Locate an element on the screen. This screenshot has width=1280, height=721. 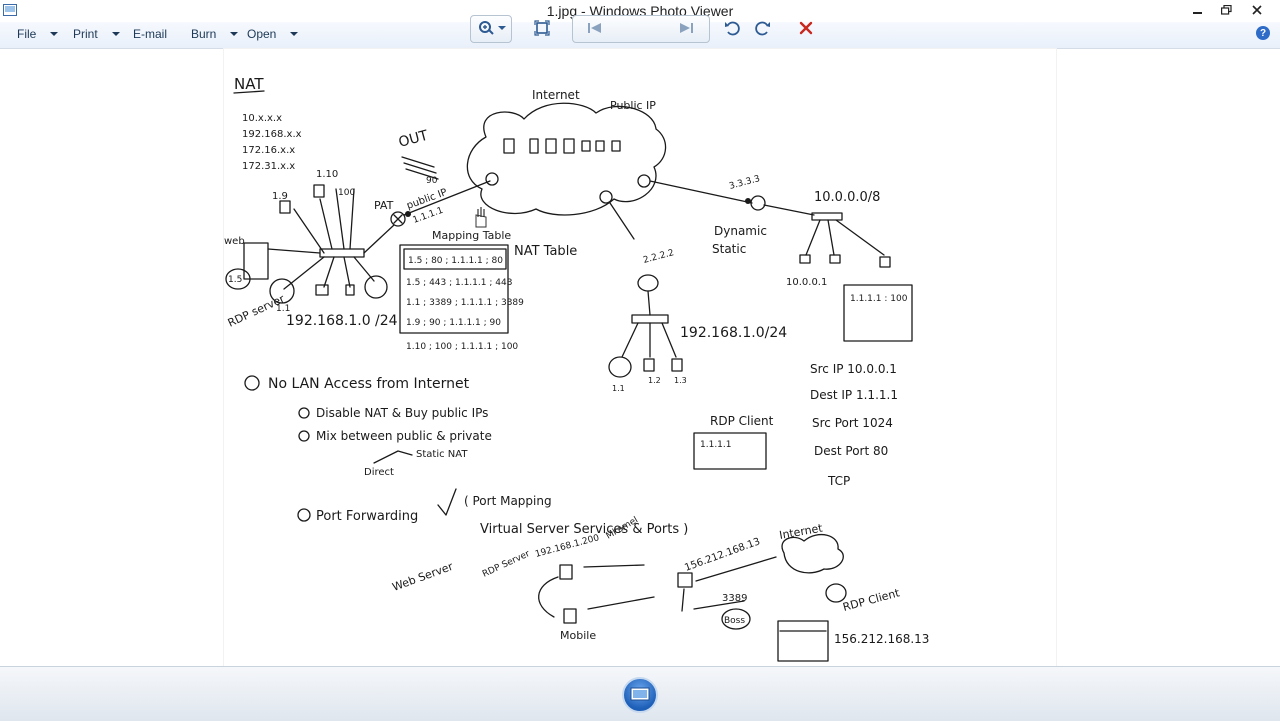
rotate-clockwise-icon is located at coordinates (762, 28).